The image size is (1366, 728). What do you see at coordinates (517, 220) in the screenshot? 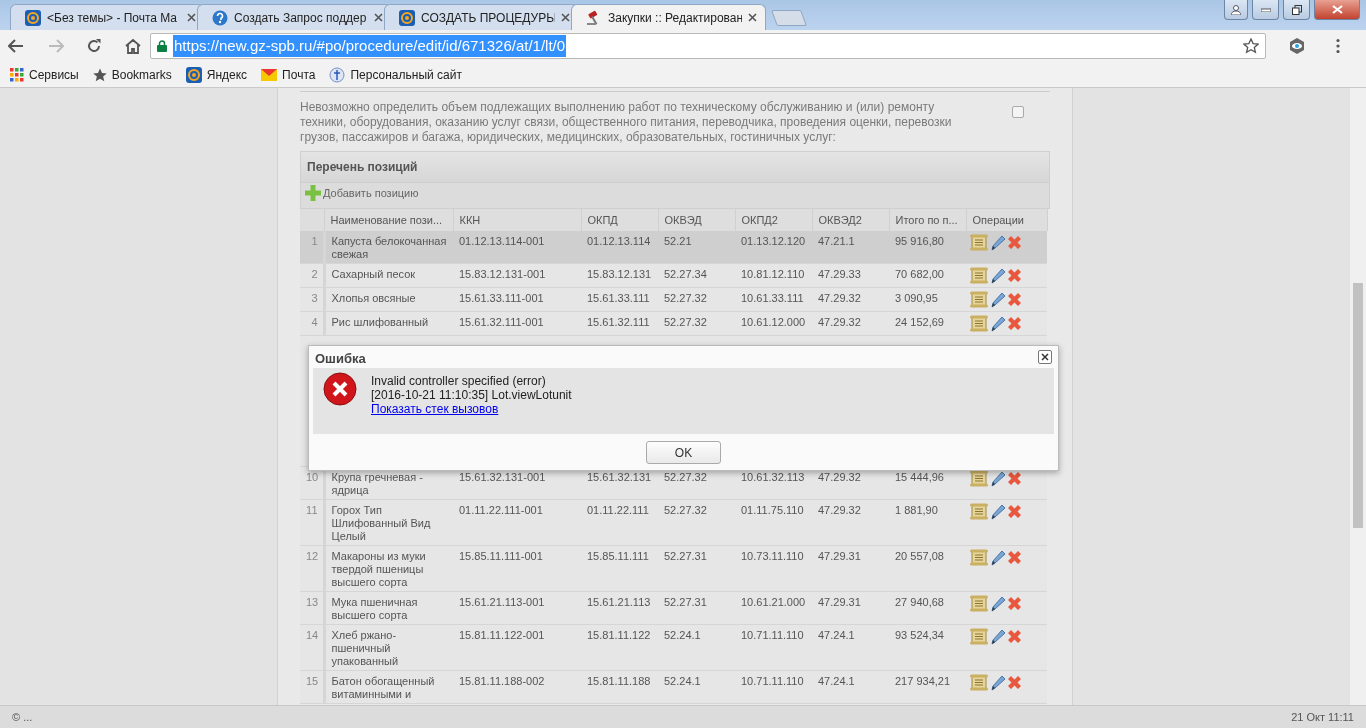
I see `column-header: ККН` at bounding box center [517, 220].